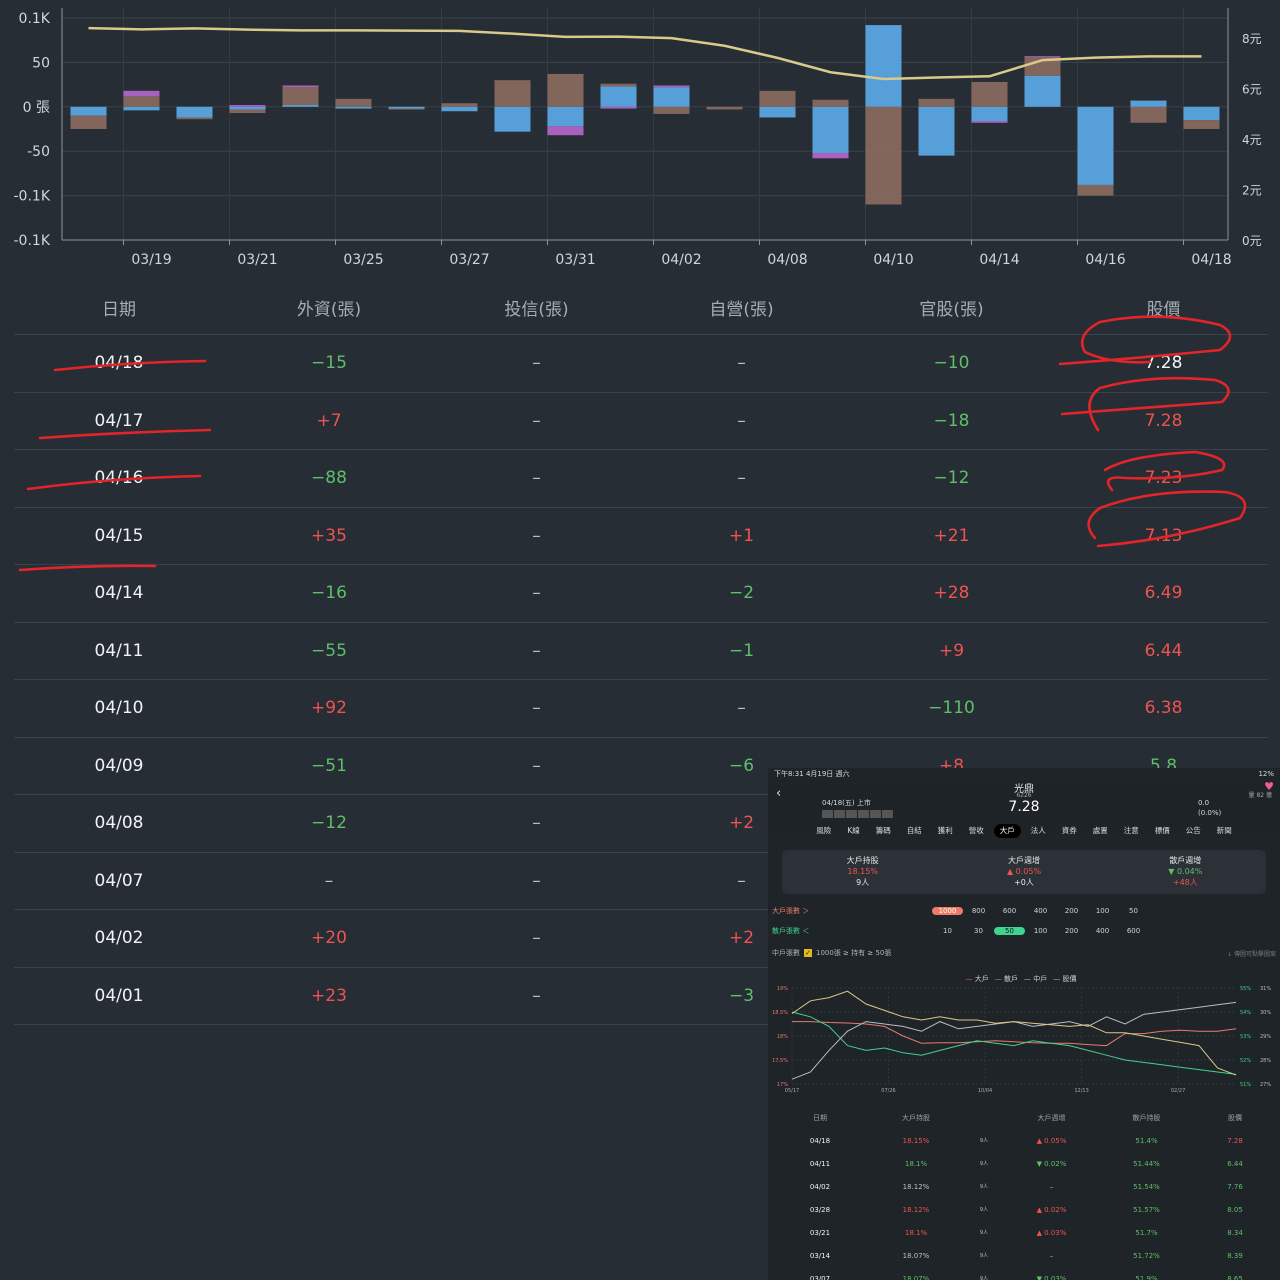  I want to click on holders-row: 03/07 18.07% 9人 ▼ 0.03% 51.9% 8.65, so click(1024, 1273).